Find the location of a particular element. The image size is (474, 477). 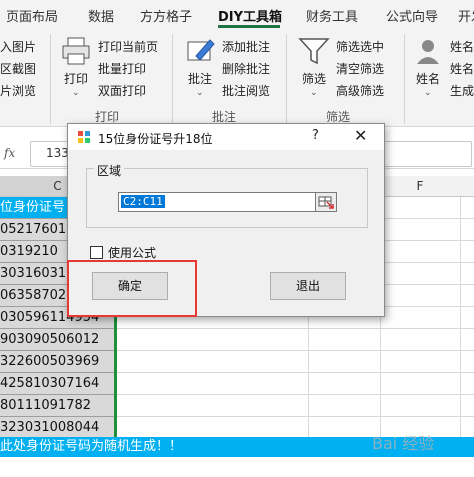

close-button: ✕ is located at coordinates (360, 135).